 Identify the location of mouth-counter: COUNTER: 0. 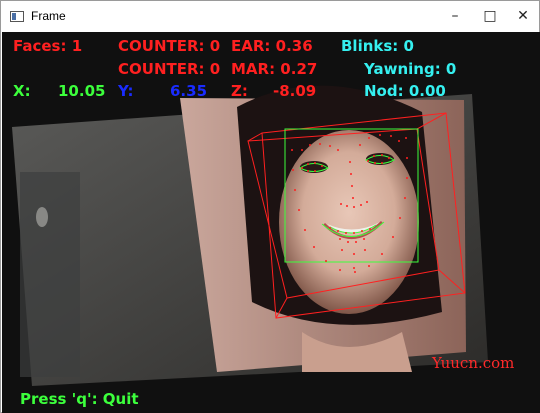
(169, 69).